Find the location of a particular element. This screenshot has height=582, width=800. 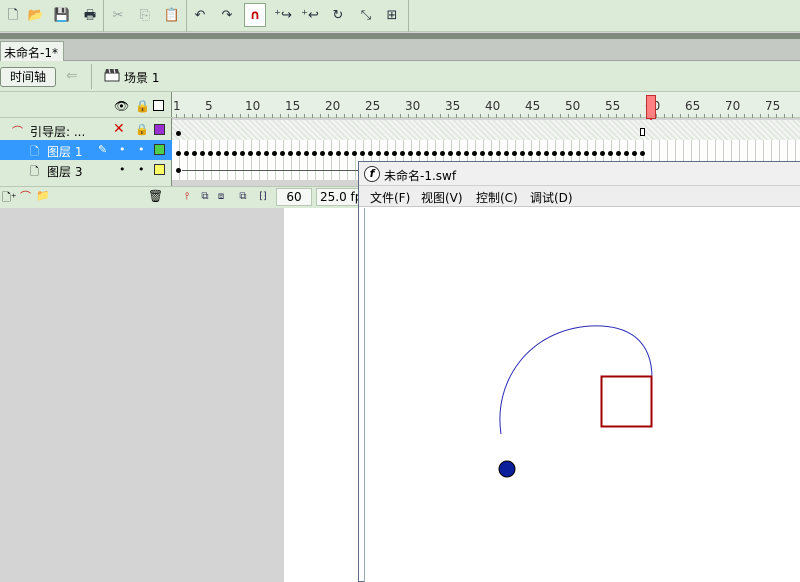

red-square is located at coordinates (626, 401).